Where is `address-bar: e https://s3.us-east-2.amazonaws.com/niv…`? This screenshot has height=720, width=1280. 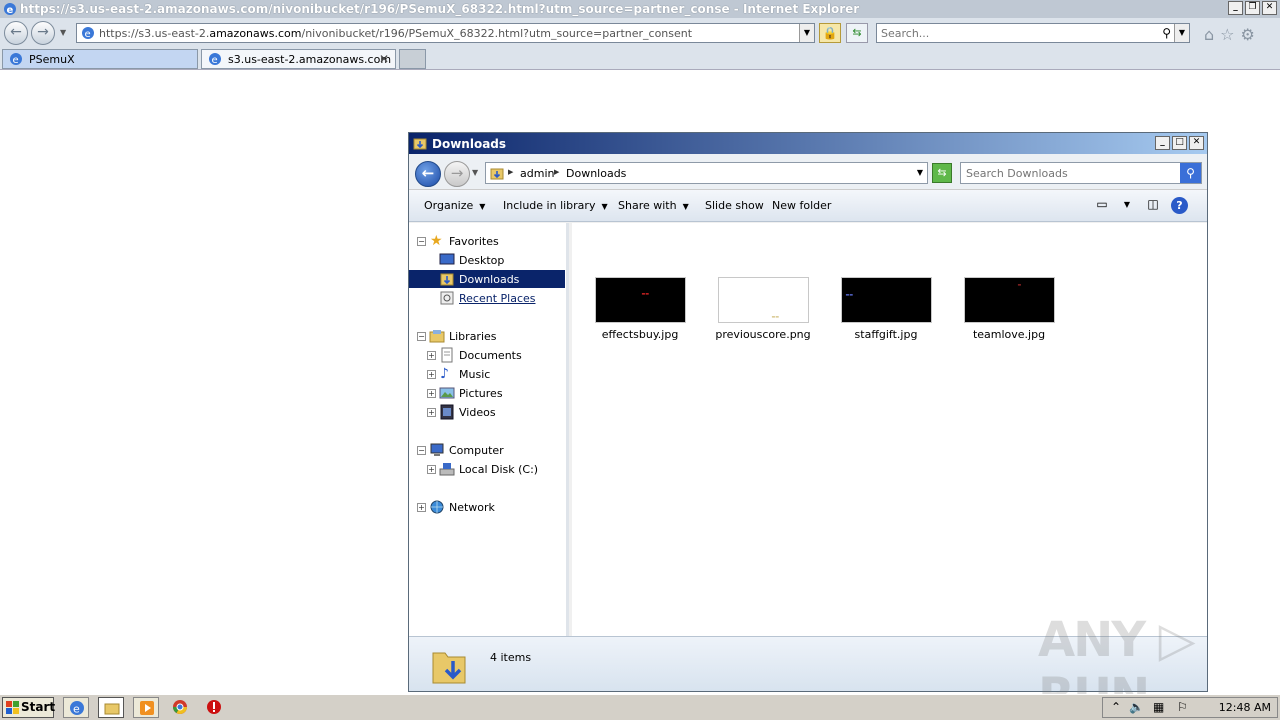
address-bar: e https://s3.us-east-2.amazonaws.com/niv… is located at coordinates (445, 33).